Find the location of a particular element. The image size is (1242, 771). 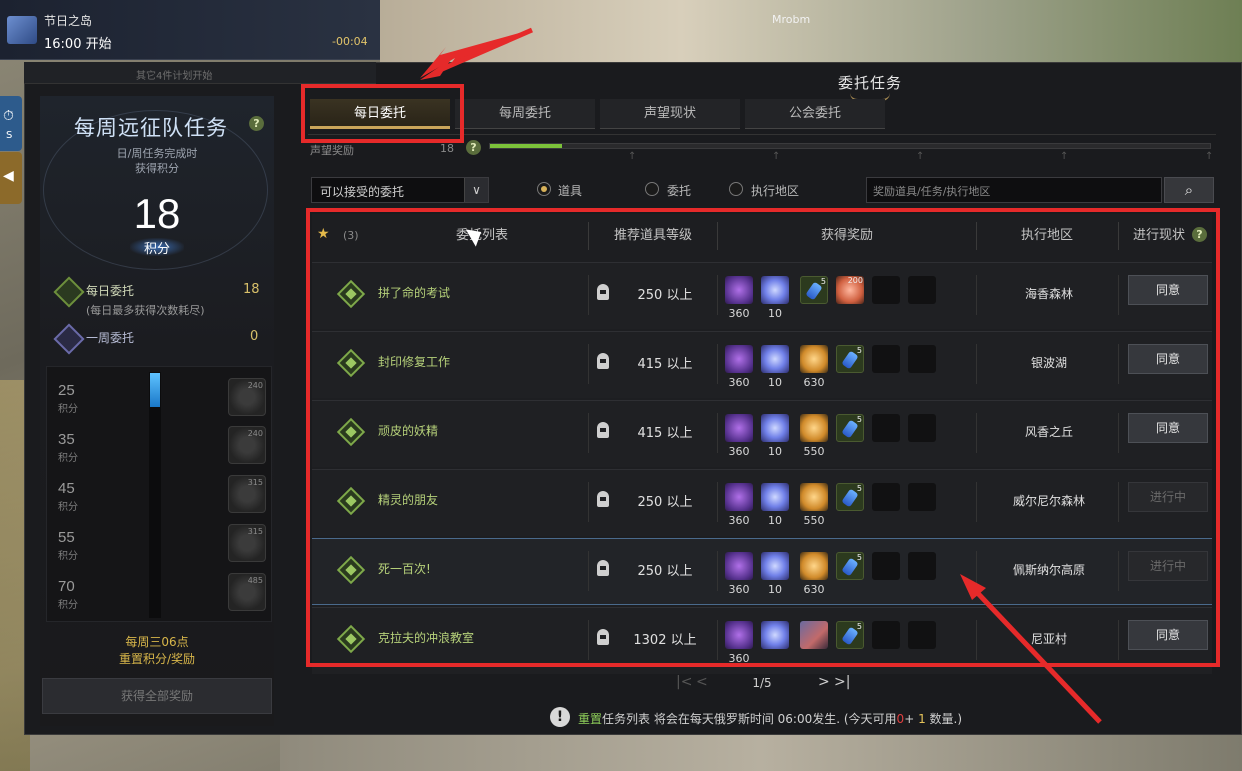

event-countdown: -00:04 is located at coordinates (350, 41).